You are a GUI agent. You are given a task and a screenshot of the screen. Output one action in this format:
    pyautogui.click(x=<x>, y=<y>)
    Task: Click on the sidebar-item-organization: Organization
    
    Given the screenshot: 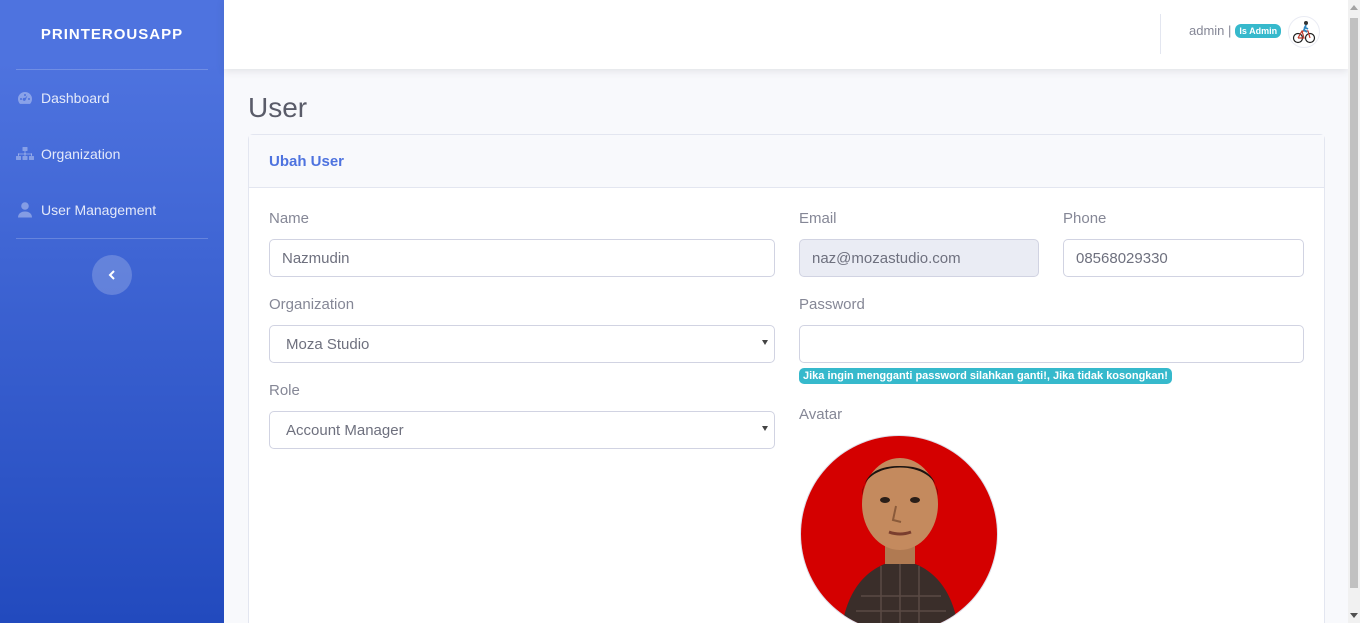 What is the action you would take?
    pyautogui.click(x=112, y=154)
    